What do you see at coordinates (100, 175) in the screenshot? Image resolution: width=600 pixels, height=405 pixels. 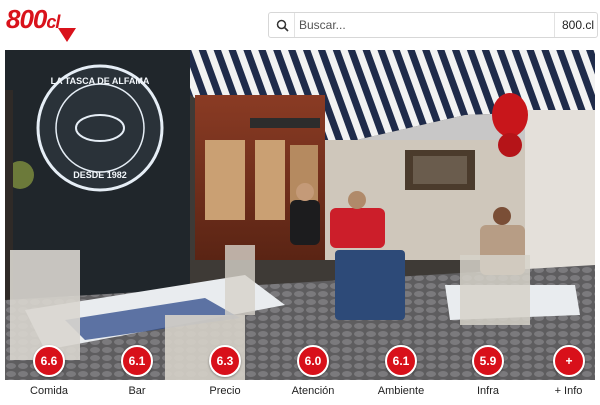 I see `sign-subtitle: DESDE 1982` at bounding box center [100, 175].